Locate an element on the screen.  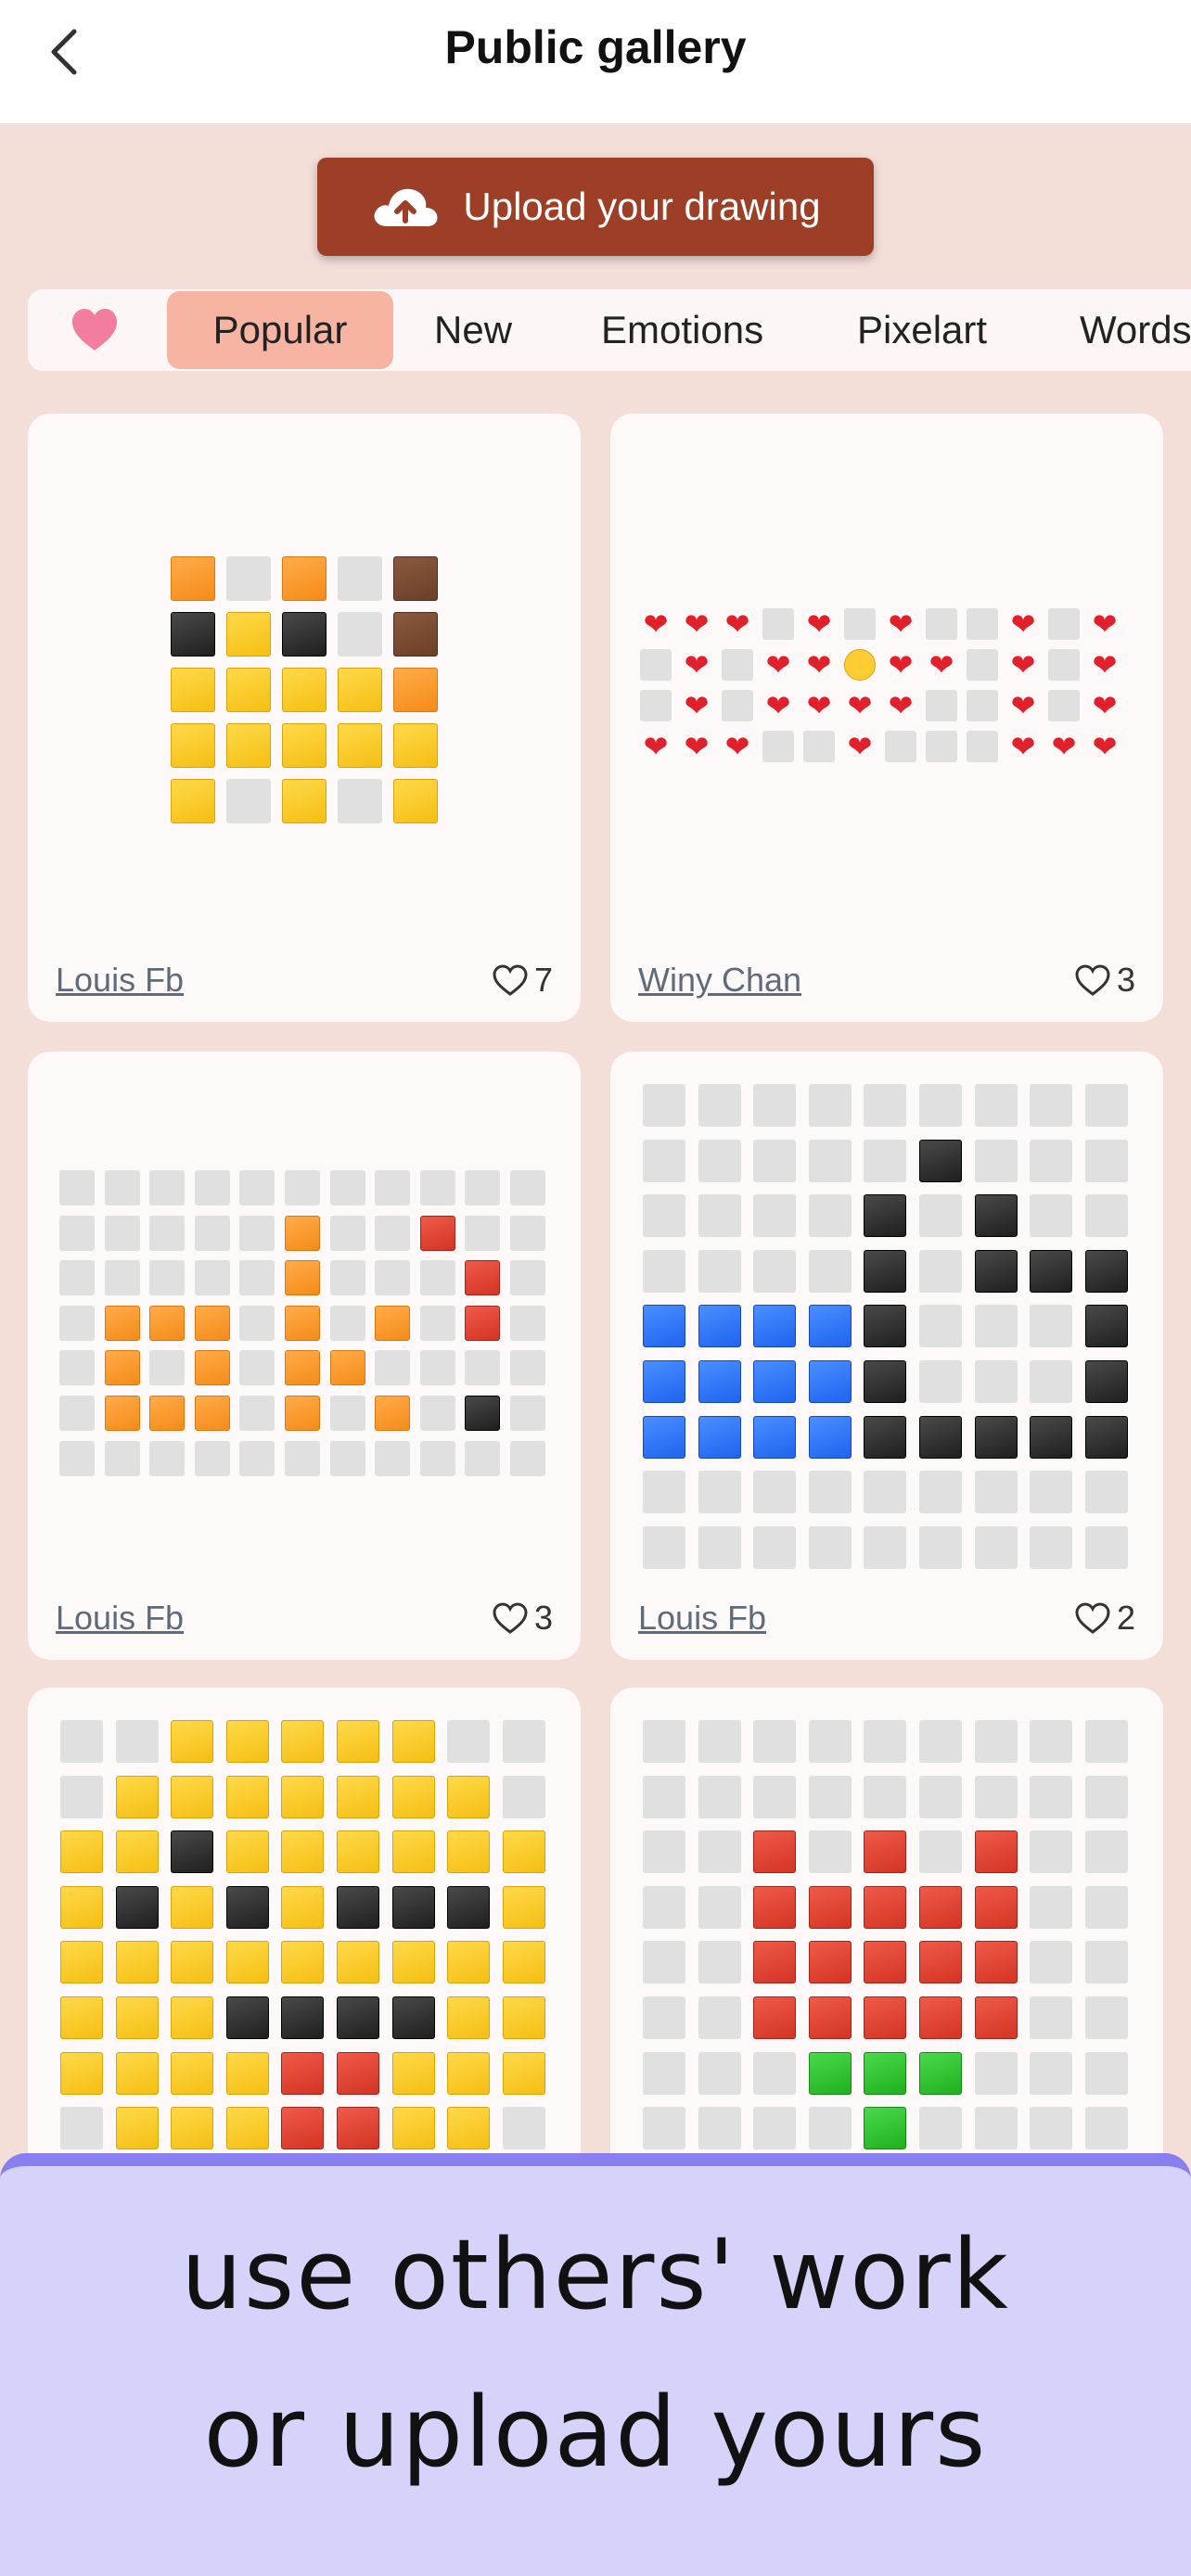
drawing-card: Louis Fb 7 is located at coordinates (304, 718).